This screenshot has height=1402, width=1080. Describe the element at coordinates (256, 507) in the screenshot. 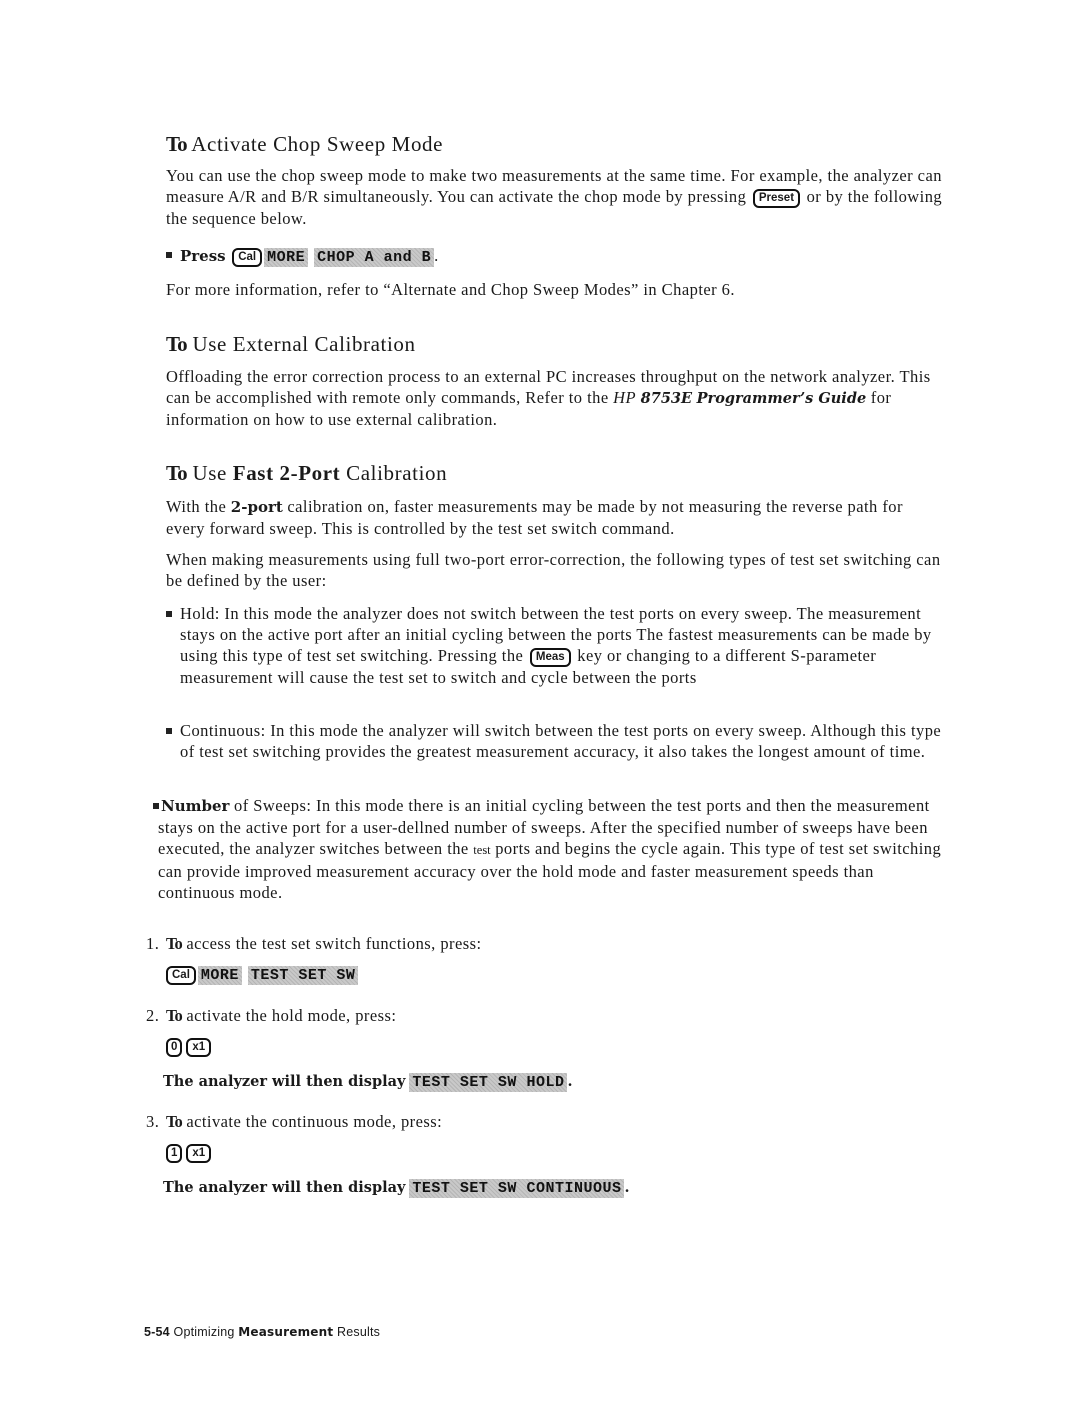

I see `fast-para-bold: 2-port` at that location.